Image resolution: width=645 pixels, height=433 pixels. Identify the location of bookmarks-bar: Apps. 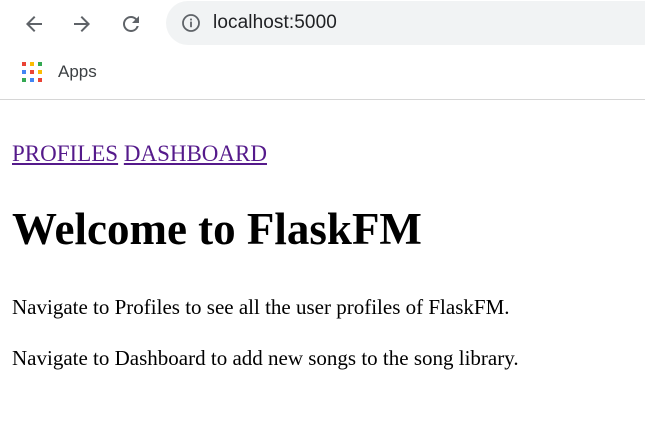
(59, 72).